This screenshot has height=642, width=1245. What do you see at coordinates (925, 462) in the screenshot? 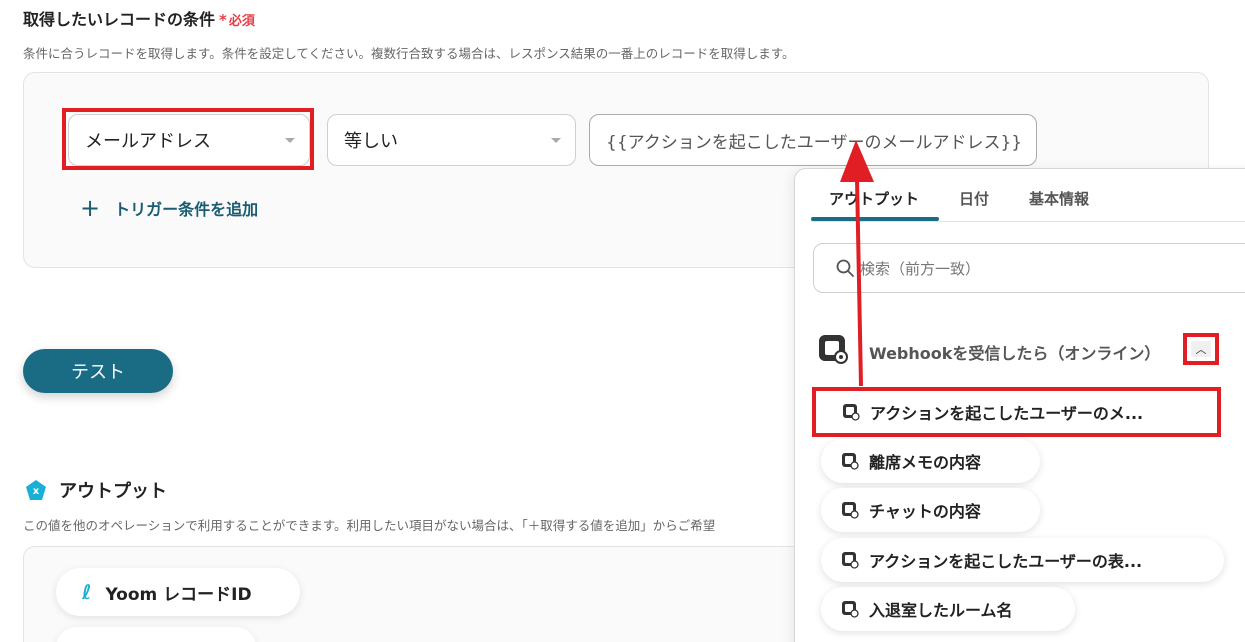
I see `output-item-label: 離席メモの内容` at bounding box center [925, 462].